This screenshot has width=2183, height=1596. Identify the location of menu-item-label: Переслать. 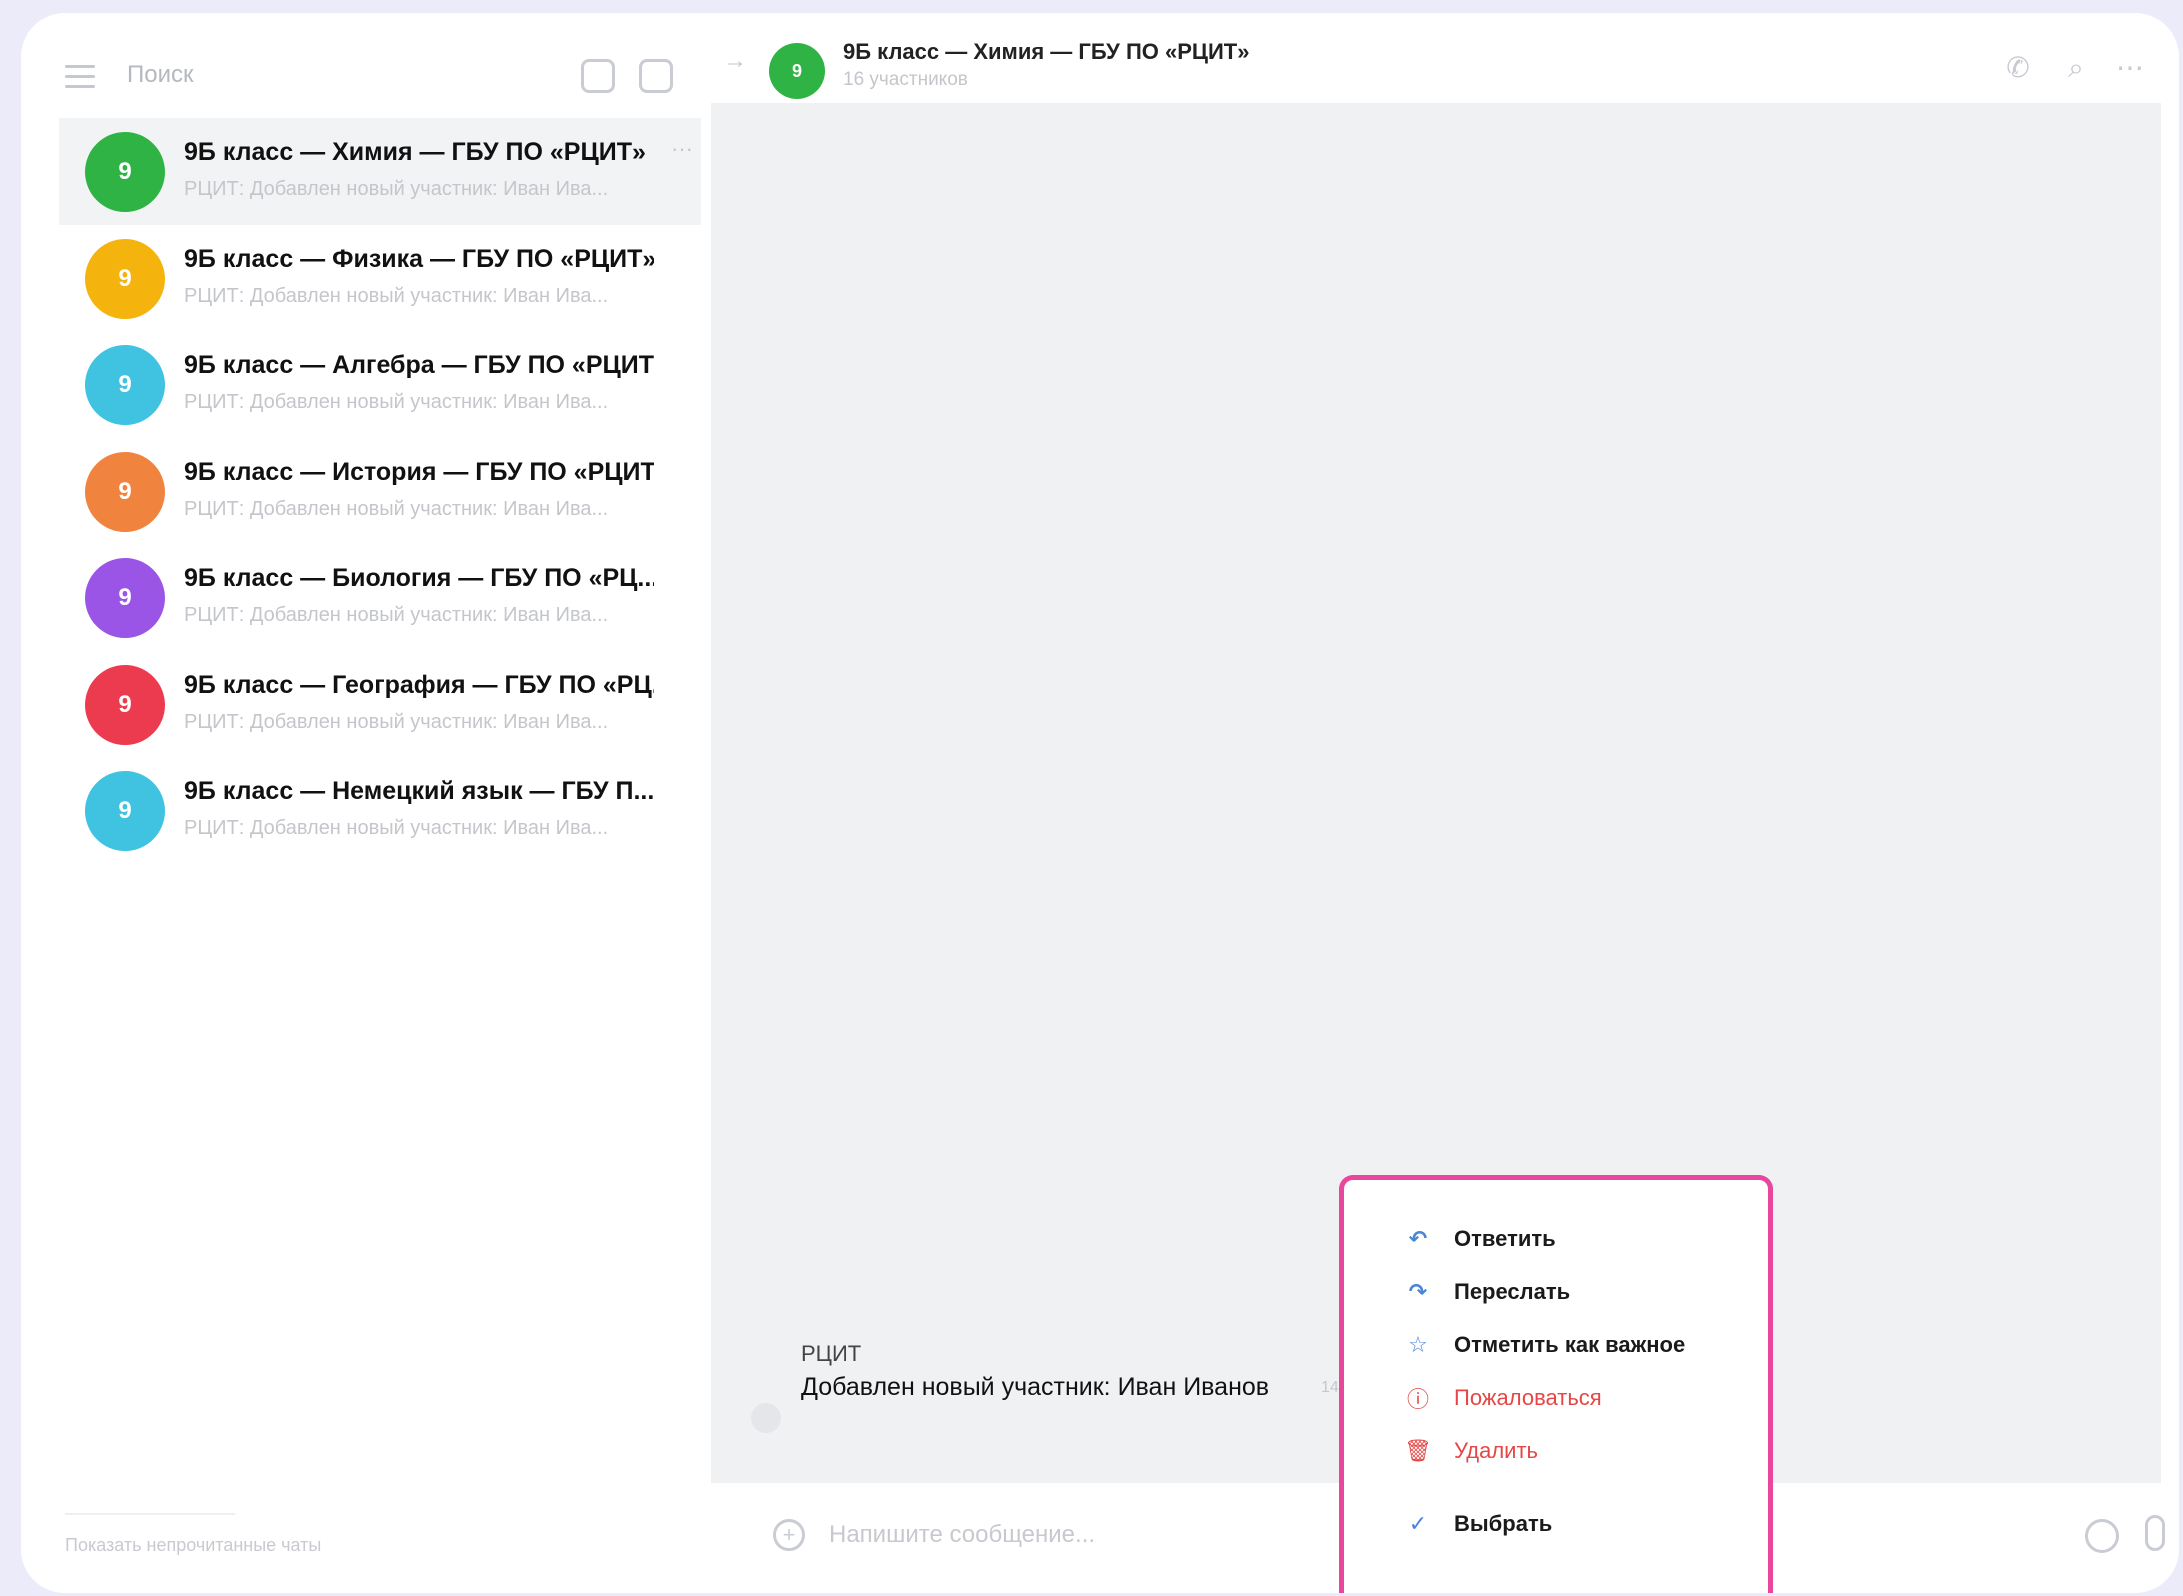
(1512, 1291).